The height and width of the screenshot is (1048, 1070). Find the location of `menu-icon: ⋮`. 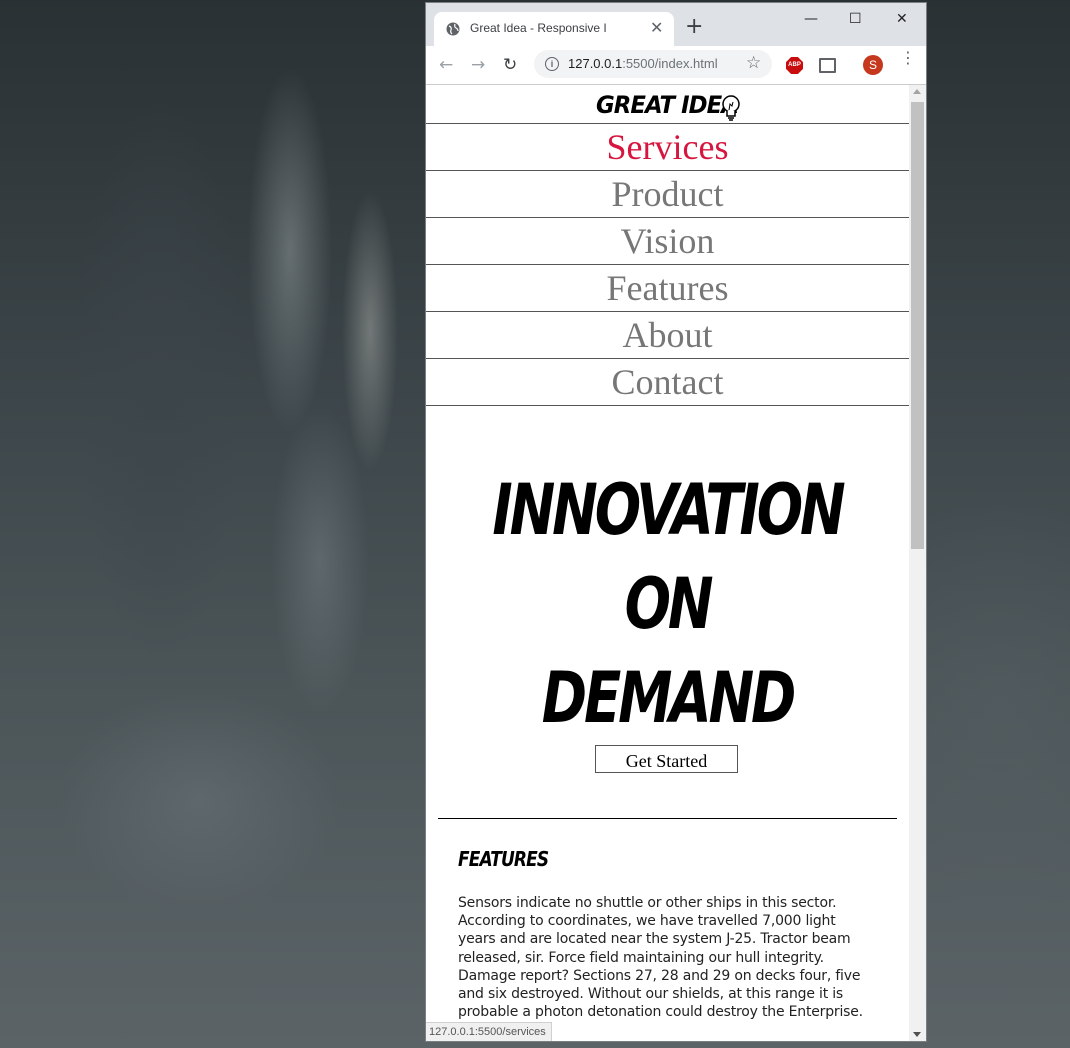

menu-icon: ⋮ is located at coordinates (908, 58).